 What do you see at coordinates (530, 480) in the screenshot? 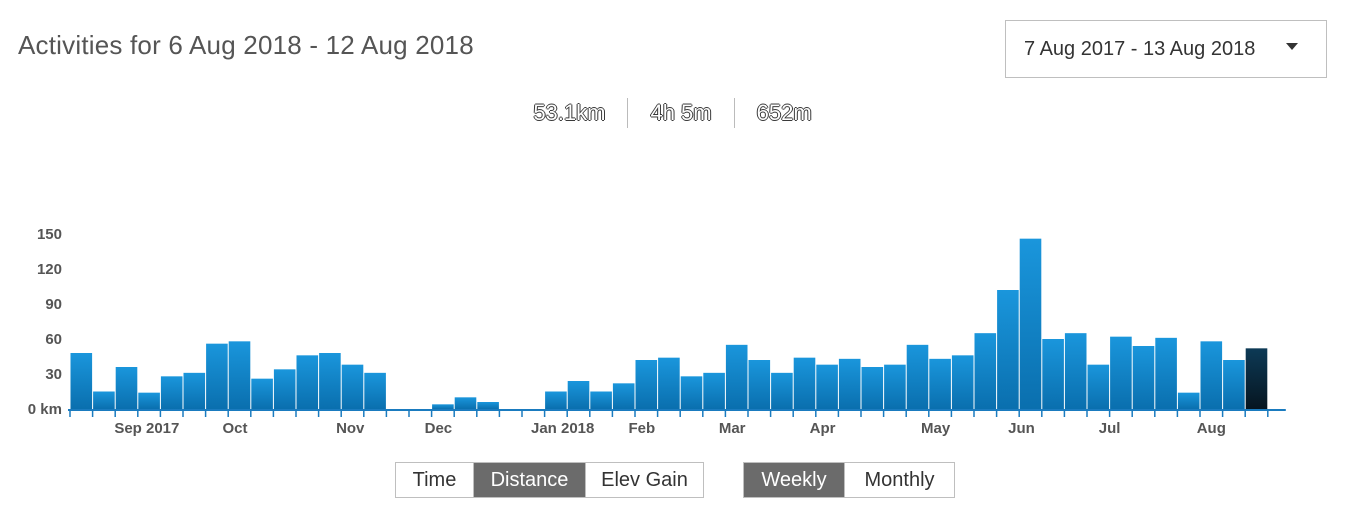
I see `distance-button: Distance` at bounding box center [530, 480].